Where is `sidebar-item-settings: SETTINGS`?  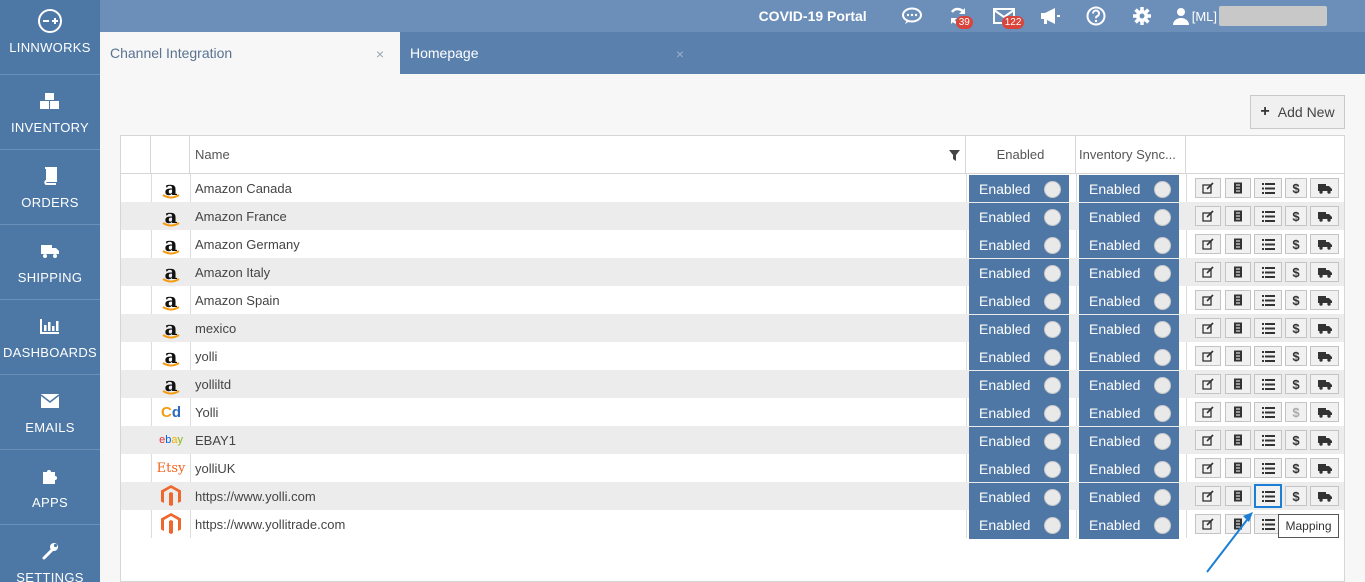
sidebar-item-settings: SETTINGS is located at coordinates (50, 553).